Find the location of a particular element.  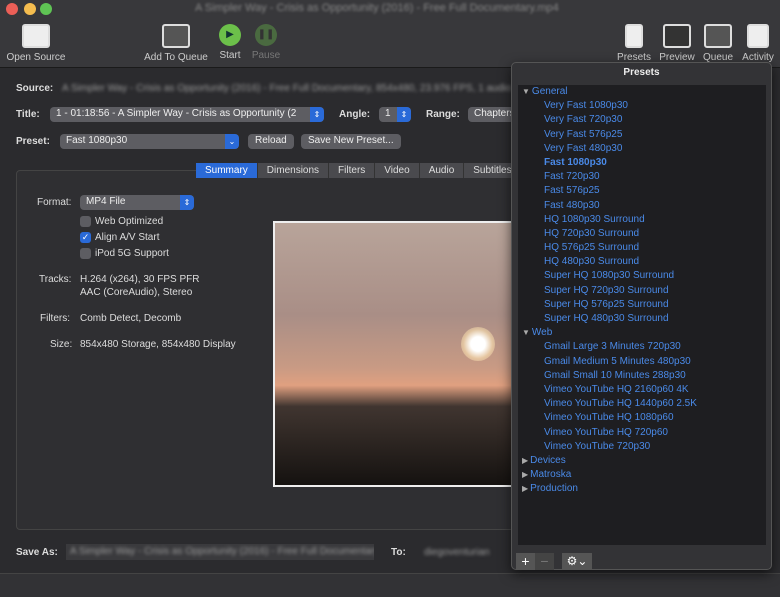

tab-dimensions: Dimensions is located at coordinates (293, 170).